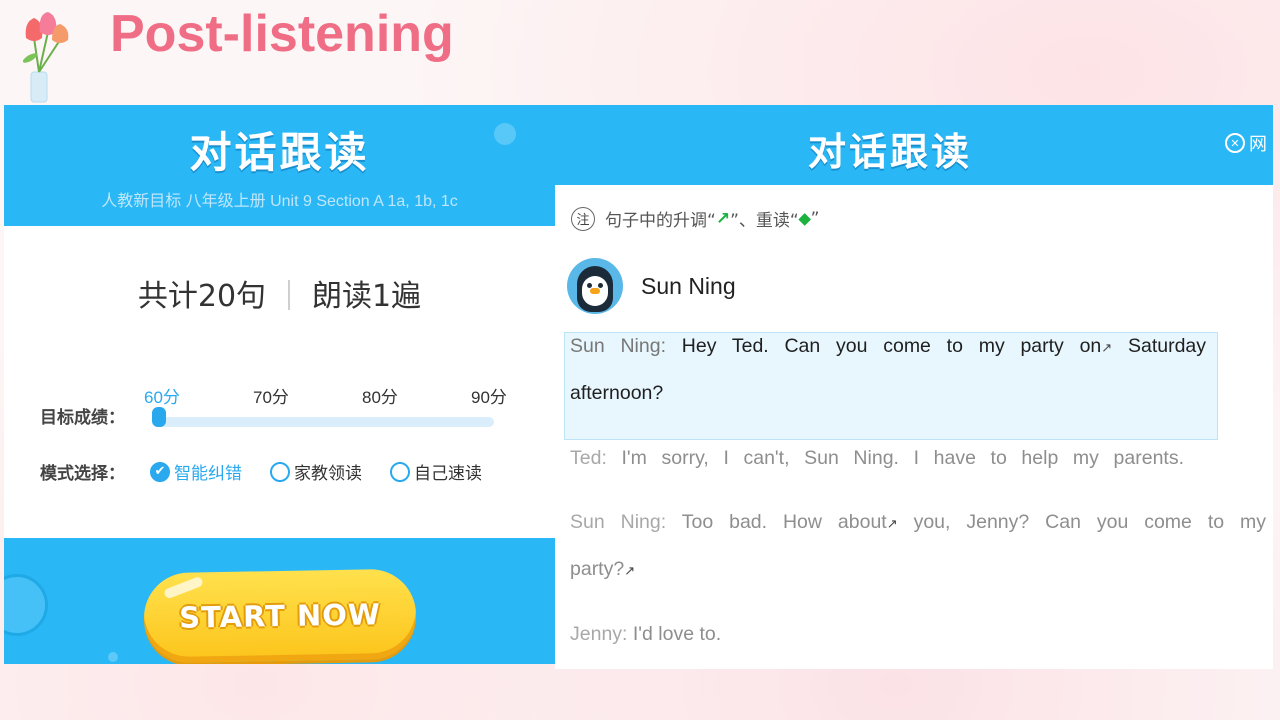 Image resolution: width=1280 pixels, height=720 pixels. What do you see at coordinates (888, 393) in the screenshot?
I see `dialogue-line-1-cont: afternoon?` at bounding box center [888, 393].